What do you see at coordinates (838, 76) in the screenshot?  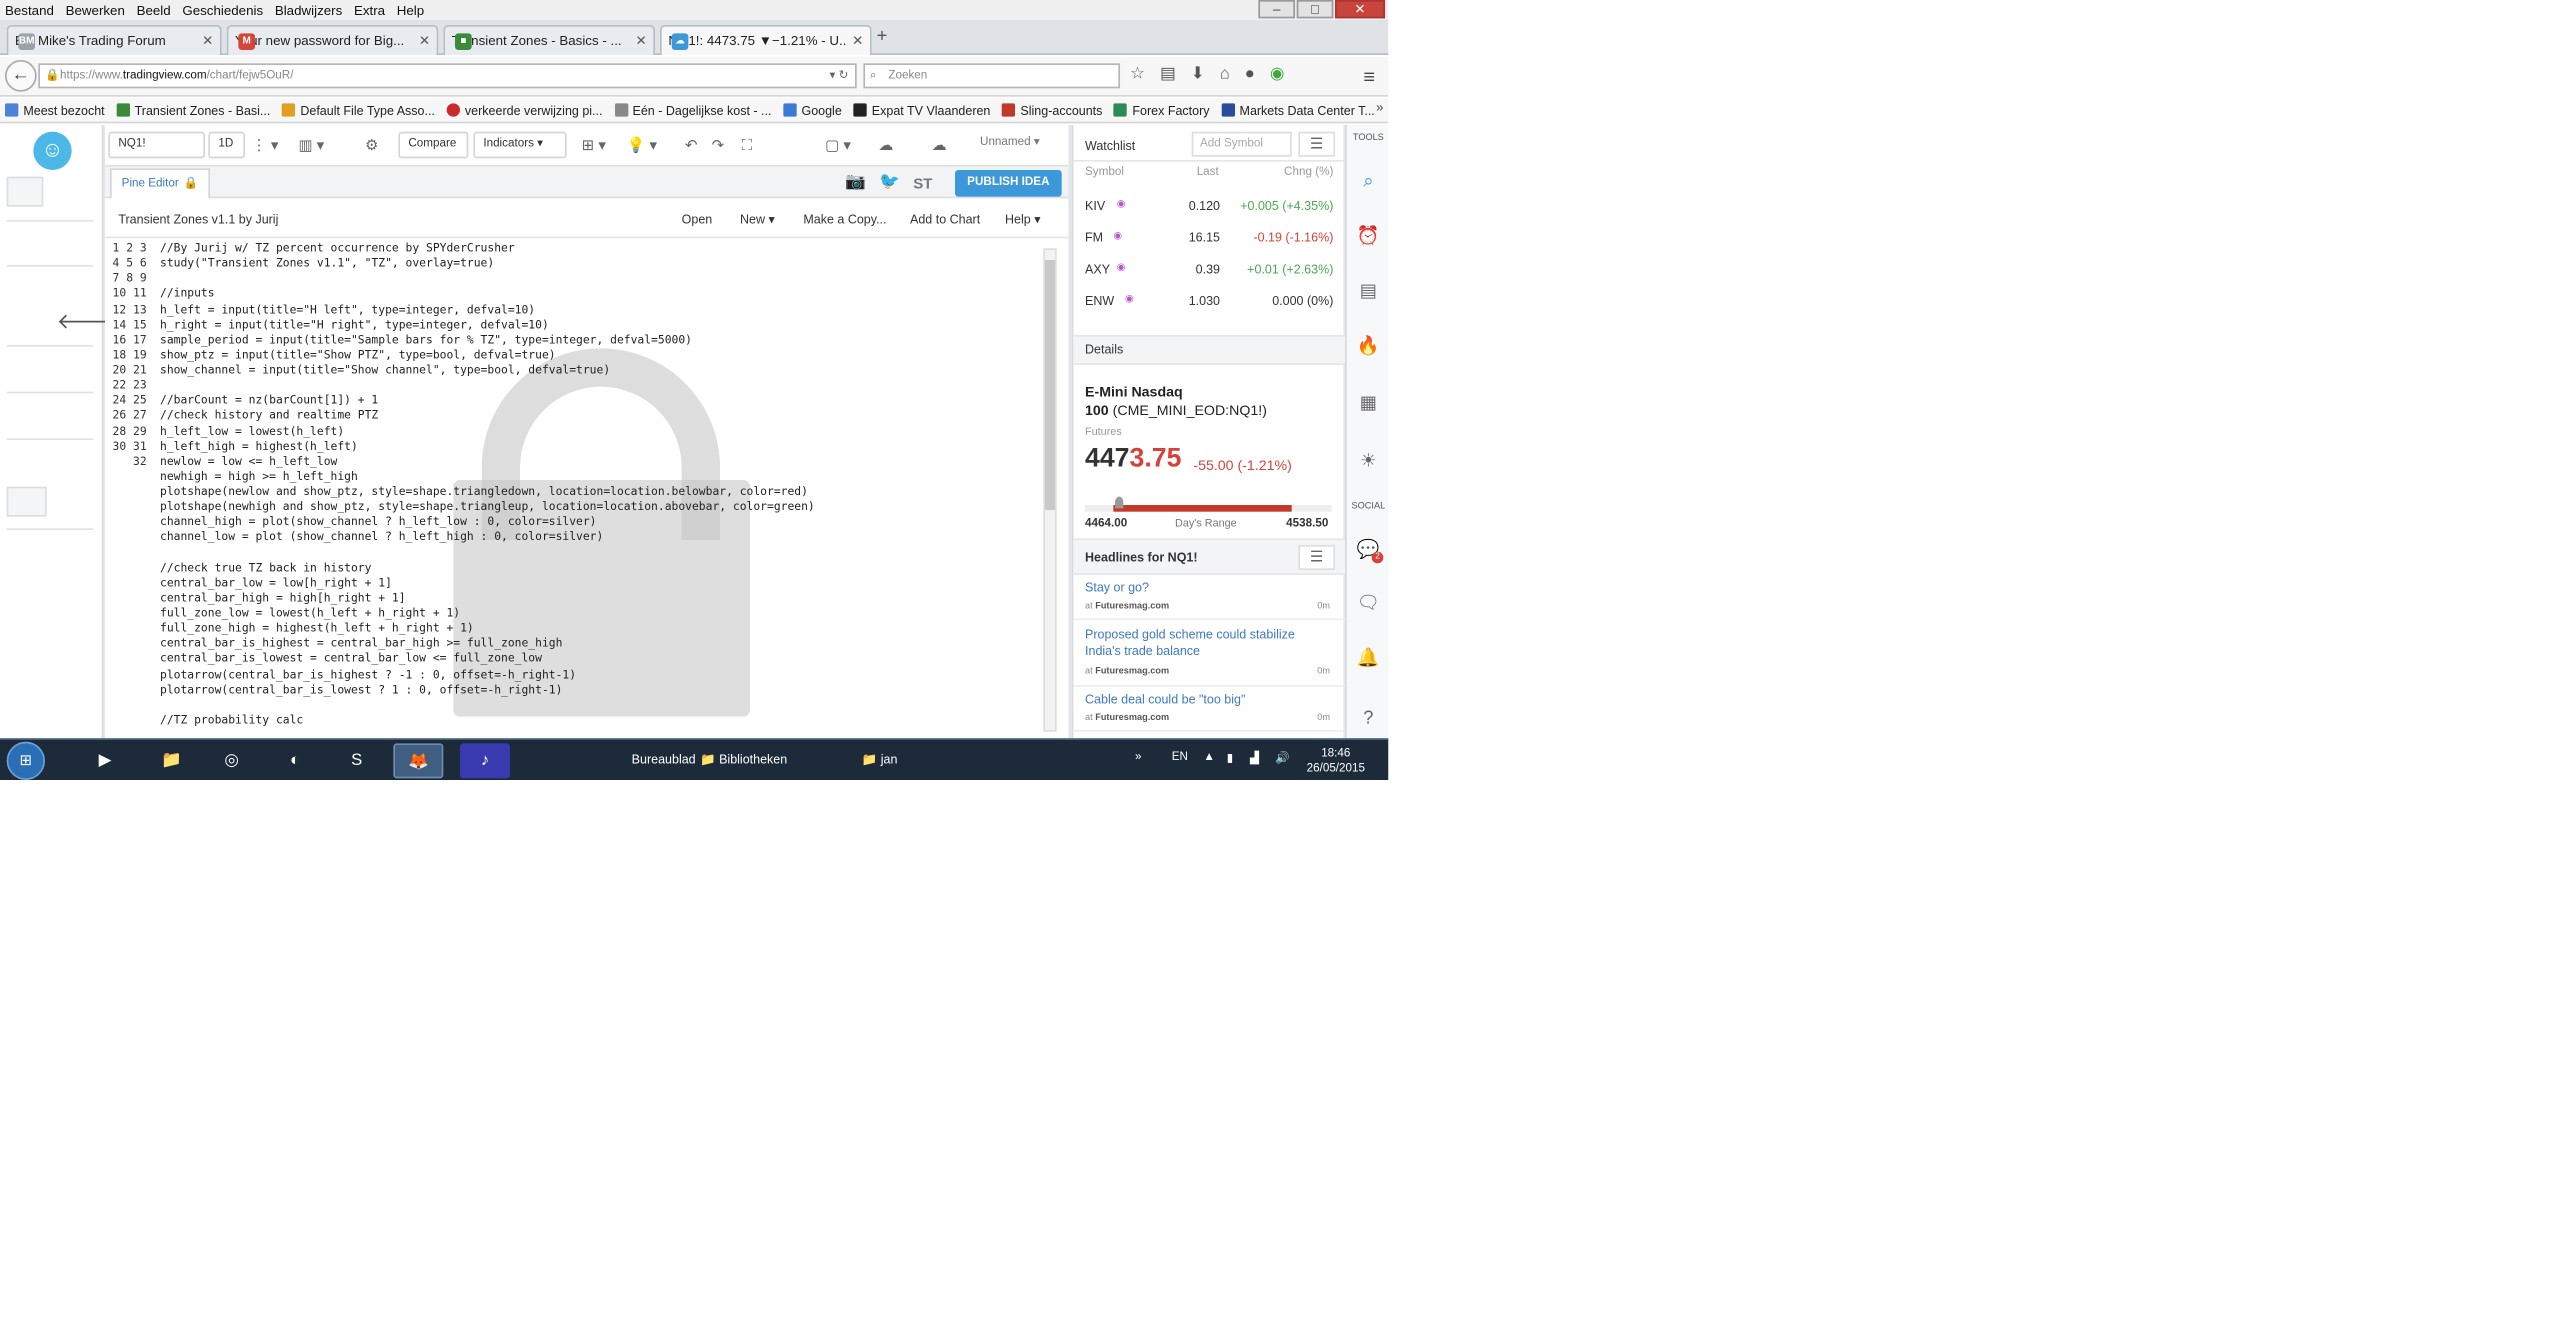 I see `reload-icon: ▾ ↻` at bounding box center [838, 76].